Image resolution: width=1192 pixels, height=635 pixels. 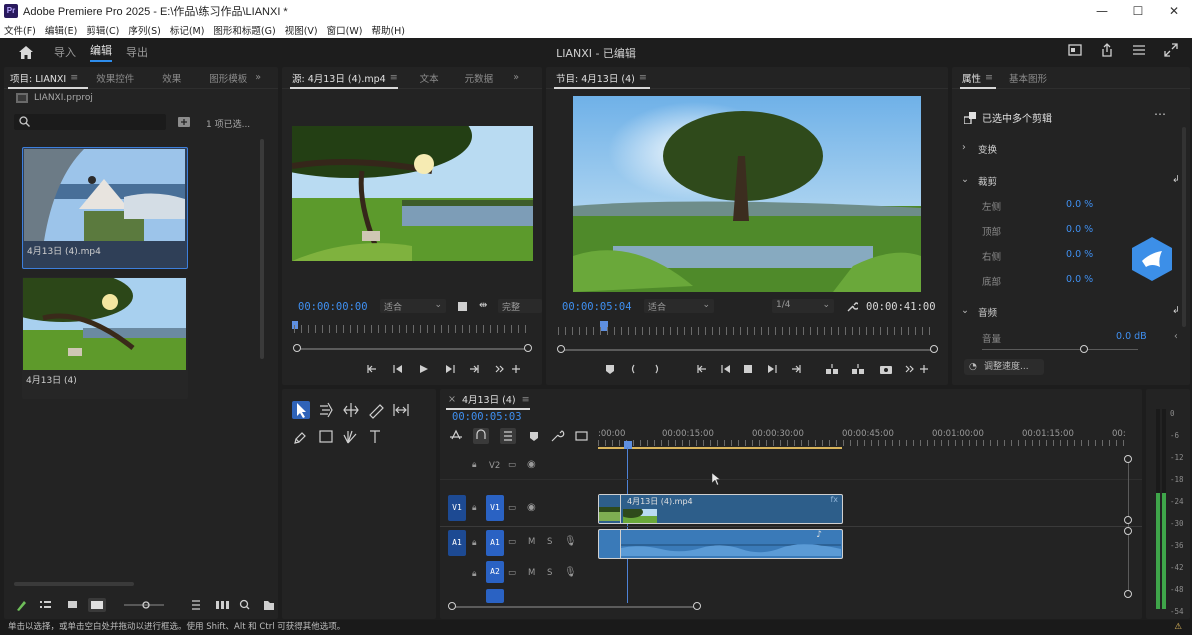 What do you see at coordinates (1079, 204) in the screenshot?
I see `crop-left-value: 0.0 %` at bounding box center [1079, 204].